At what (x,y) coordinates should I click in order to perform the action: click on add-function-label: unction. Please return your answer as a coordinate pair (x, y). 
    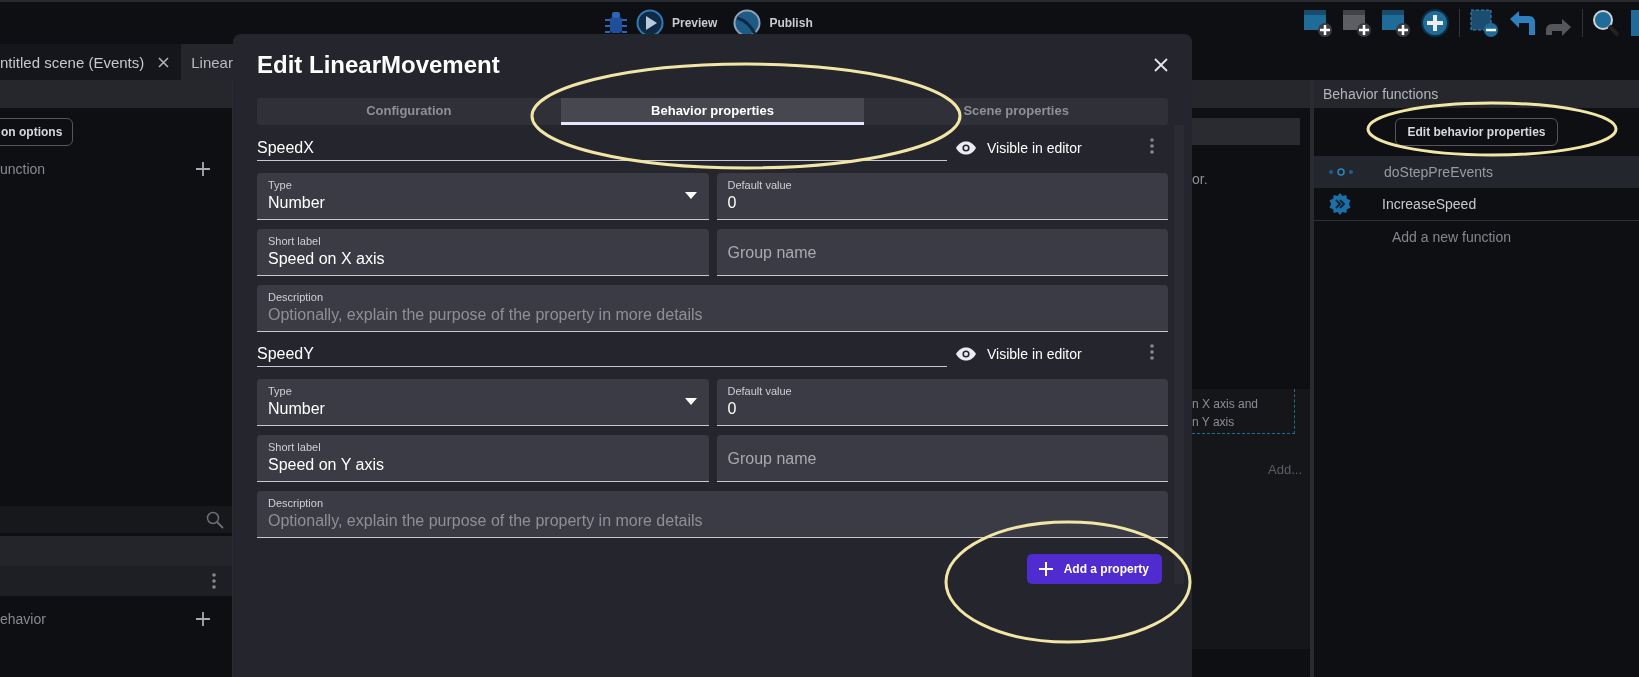
    Looking at the image, I should click on (23, 169).